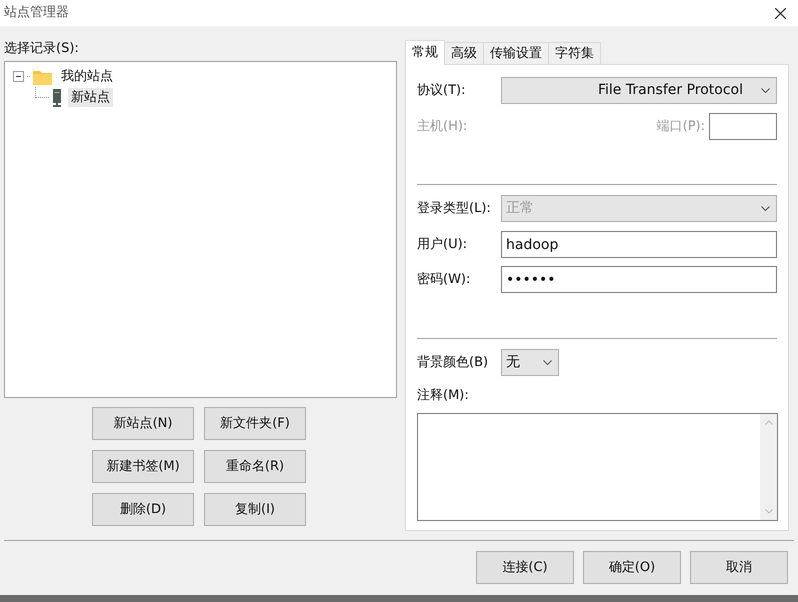 The width and height of the screenshot is (798, 602). Describe the element at coordinates (425, 52) in the screenshot. I see `tab: 常规` at that location.